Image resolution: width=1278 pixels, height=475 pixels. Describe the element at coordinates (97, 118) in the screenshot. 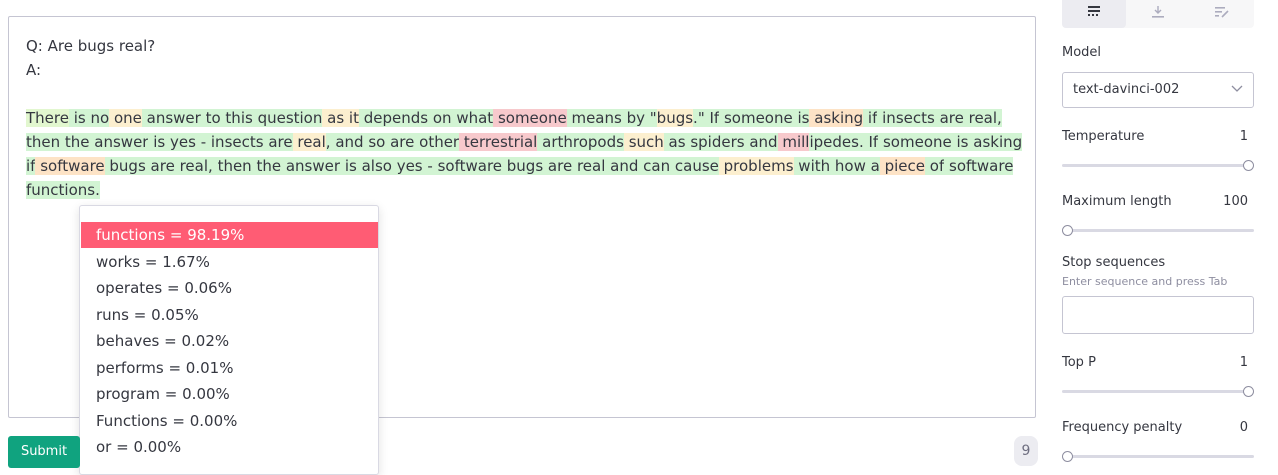

I see `completion-token: no` at that location.